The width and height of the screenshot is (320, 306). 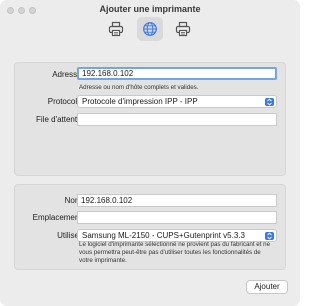 What do you see at coordinates (163, 235) in the screenshot?
I see `driver-select-value: Samsung ML-2150 - CUPS+Gutenprint v5.3.3` at bounding box center [163, 235].